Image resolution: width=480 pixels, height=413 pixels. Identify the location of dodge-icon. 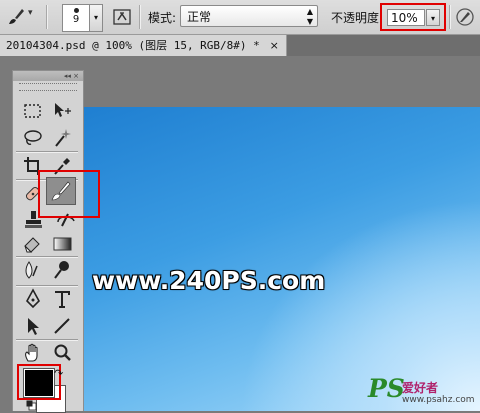
(61, 270).